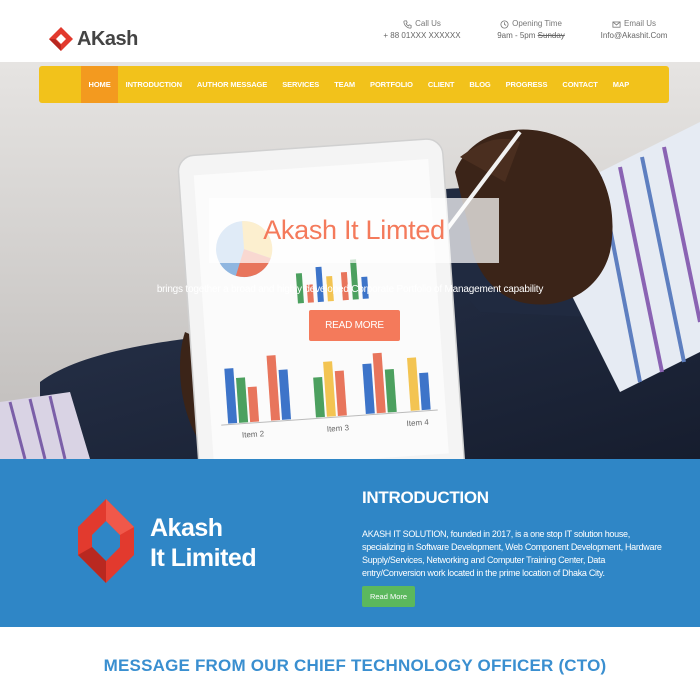 The width and height of the screenshot is (700, 700). What do you see at coordinates (537, 23) in the screenshot?
I see `opening-time-label: Opening Time` at bounding box center [537, 23].